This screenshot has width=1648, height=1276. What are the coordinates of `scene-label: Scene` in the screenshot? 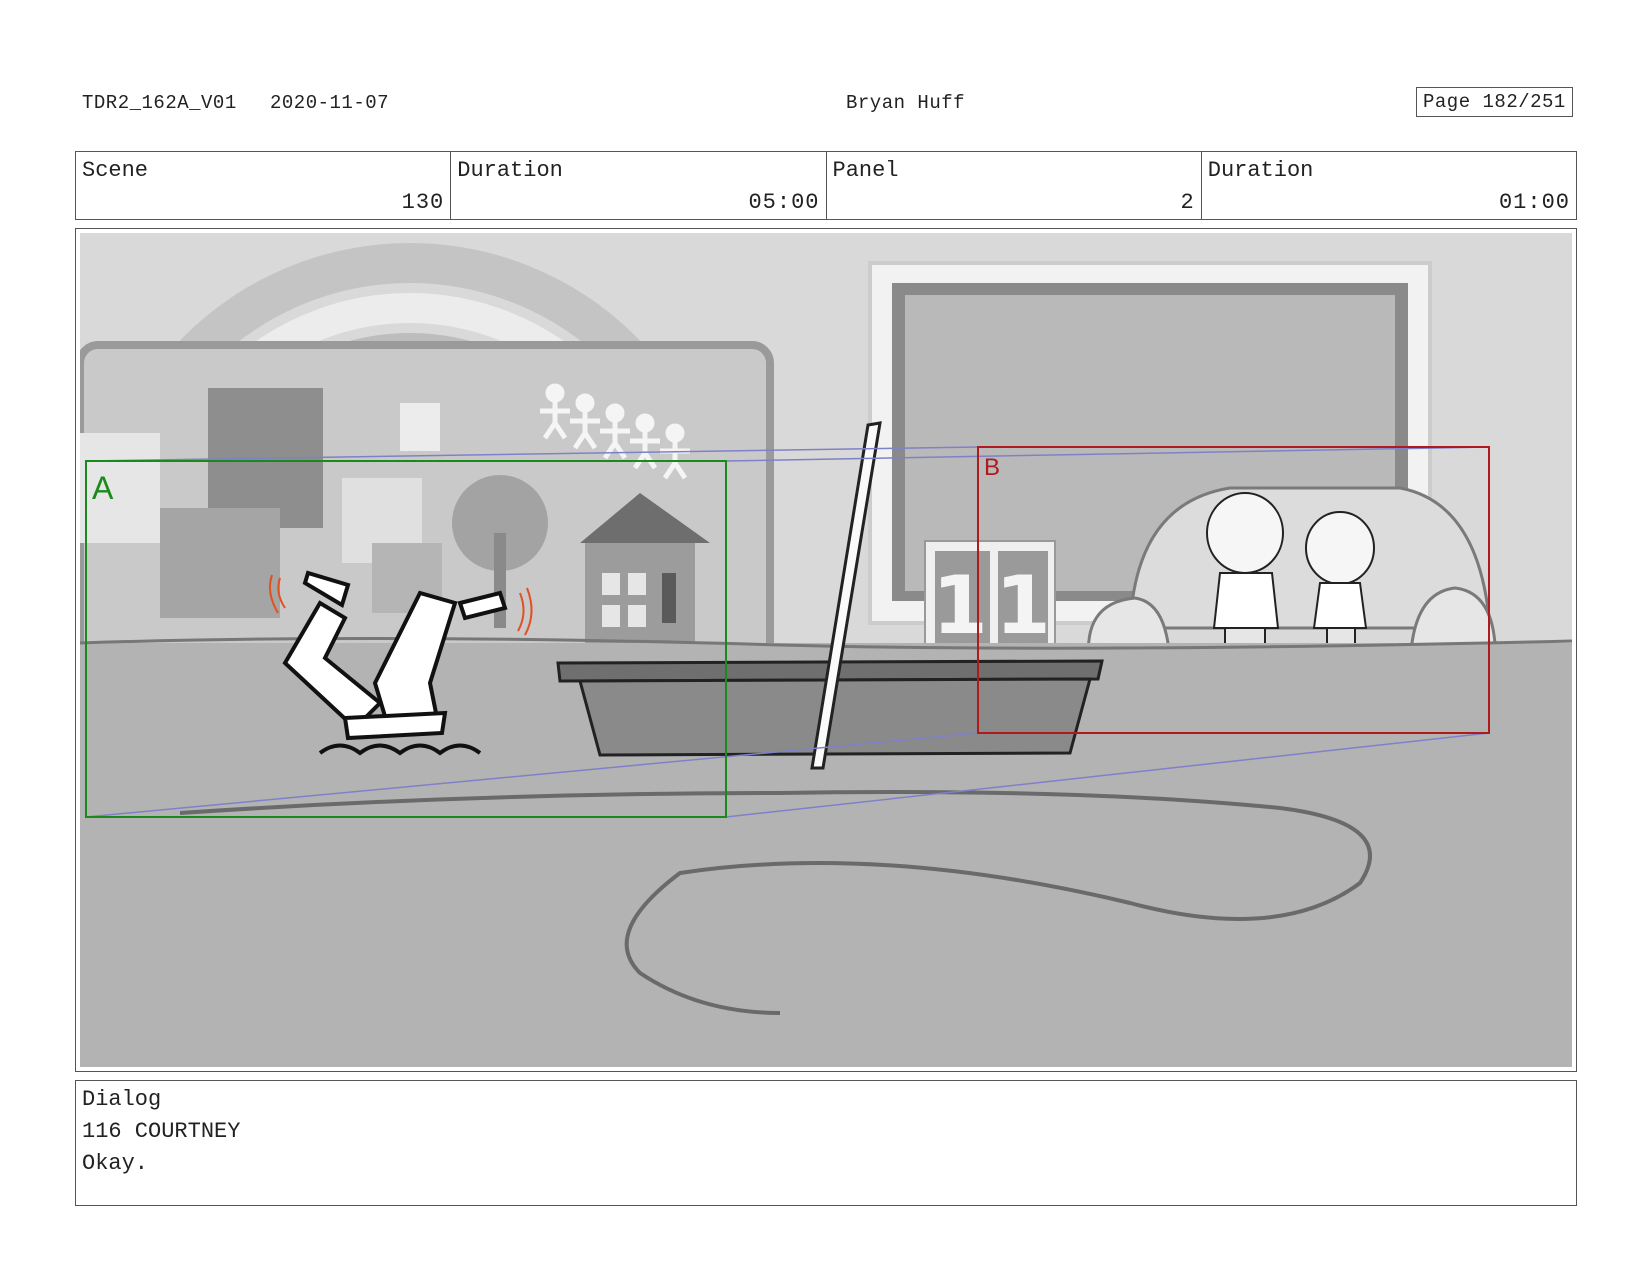 It's located at (115, 170).